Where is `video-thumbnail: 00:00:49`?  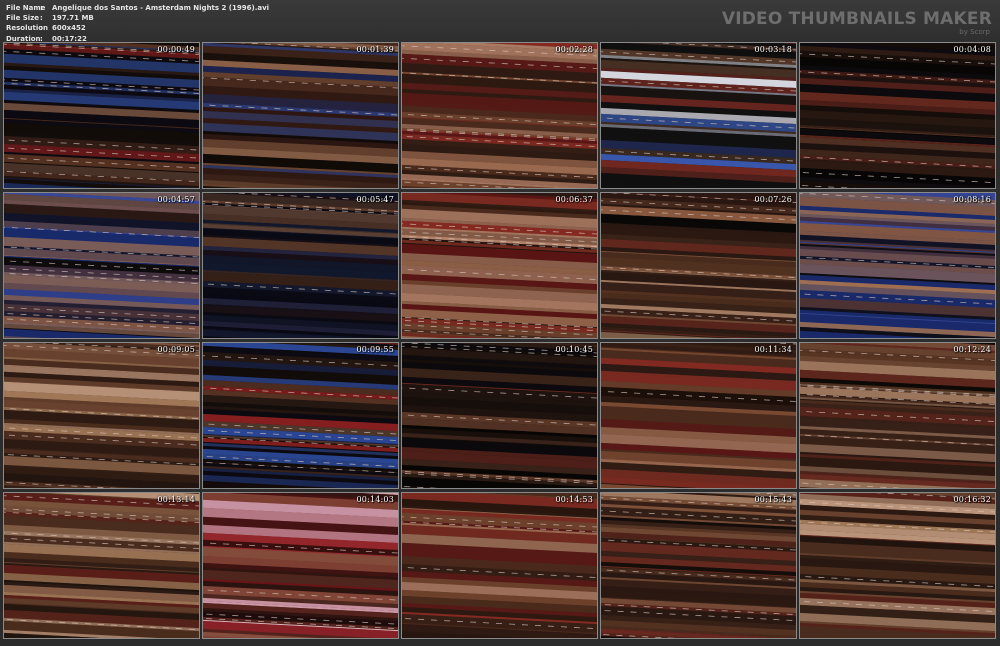
video-thumbnail: 00:00:49 is located at coordinates (101, 115).